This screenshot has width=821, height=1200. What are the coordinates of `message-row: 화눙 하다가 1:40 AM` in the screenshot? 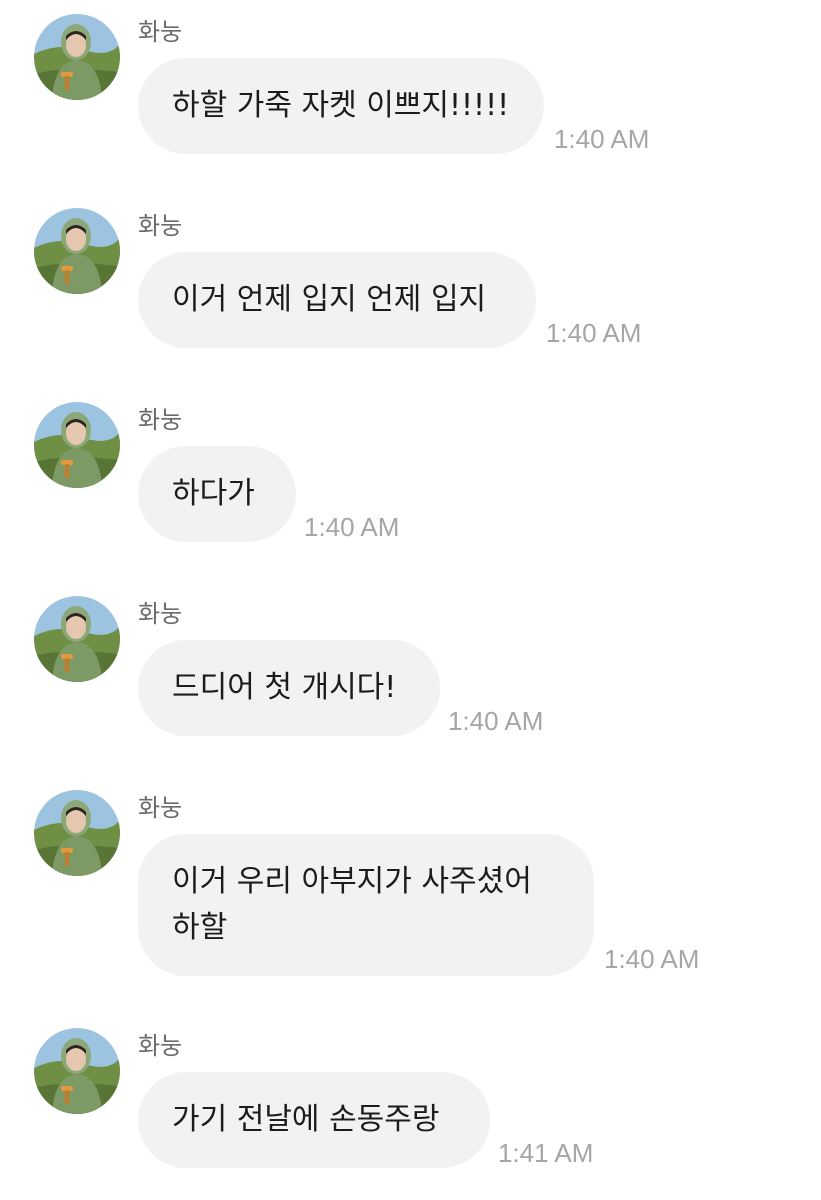 It's located at (410, 477).